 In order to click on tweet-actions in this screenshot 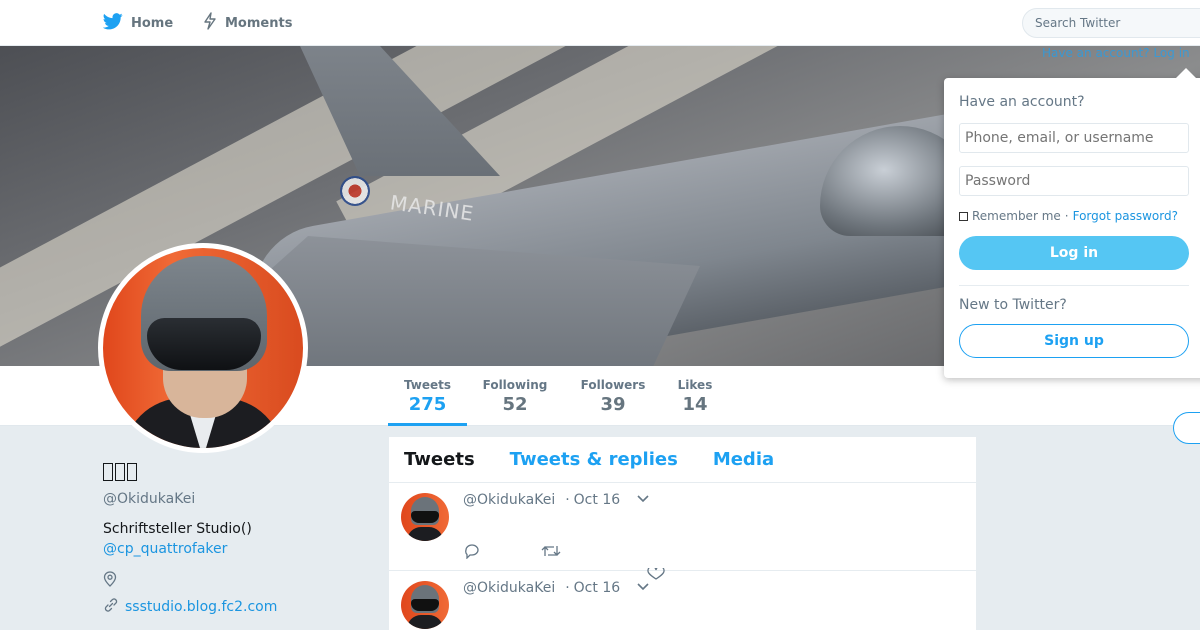, I will do `click(512, 553)`.